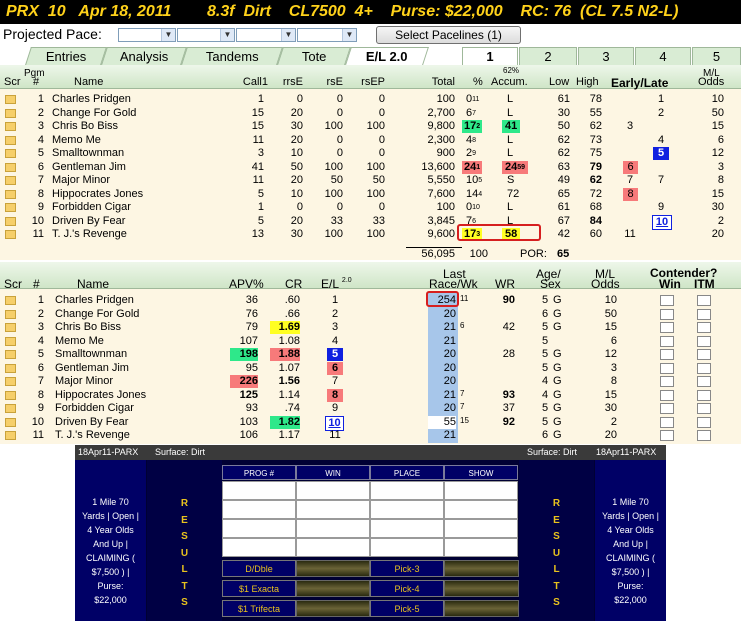 The width and height of the screenshot is (741, 621). I want to click on total-value: 9,800, so click(441, 126).